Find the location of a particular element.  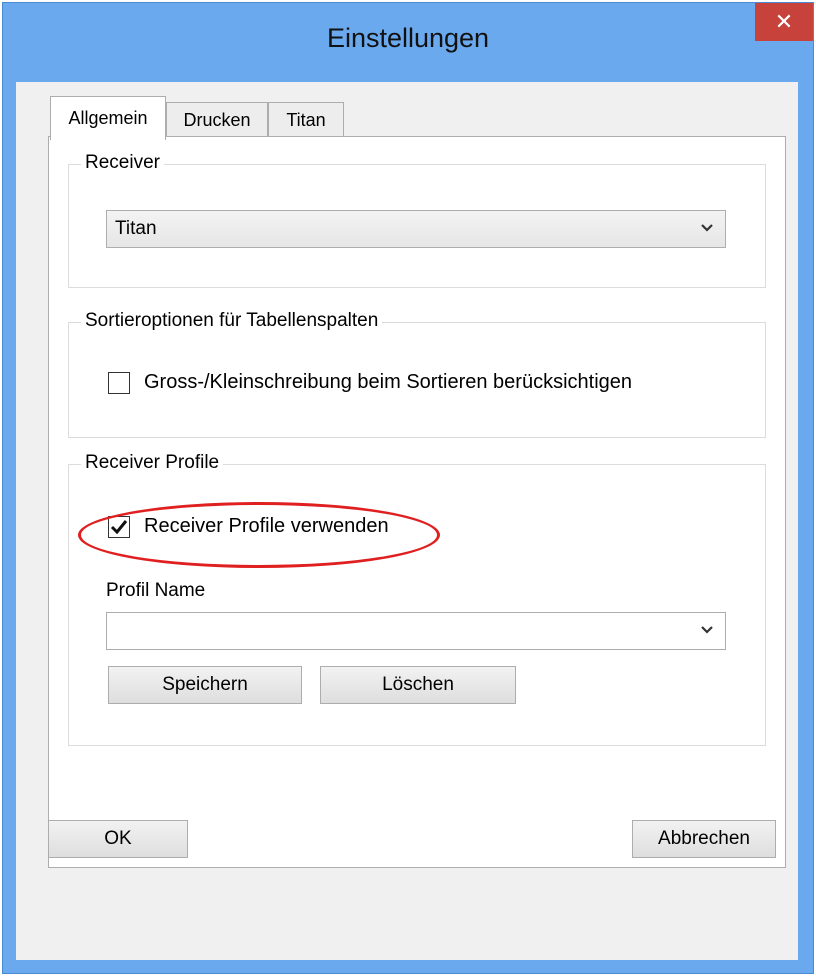

ok-button: OK is located at coordinates (118, 839).